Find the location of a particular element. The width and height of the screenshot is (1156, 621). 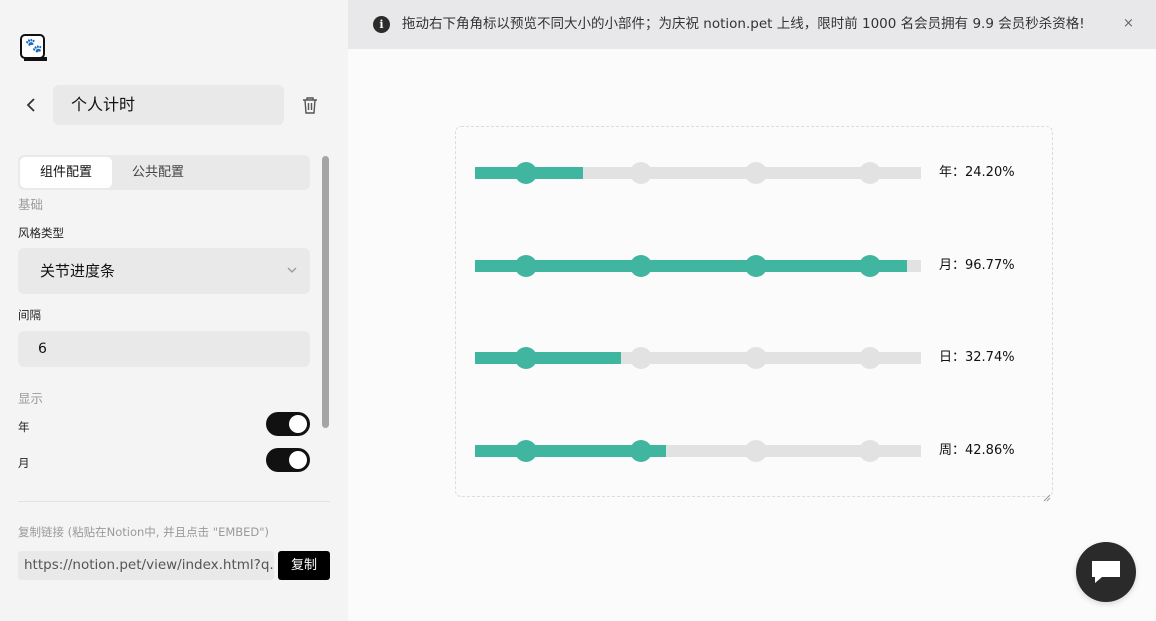

progress-row: 日：32.74% is located at coordinates (754, 358).